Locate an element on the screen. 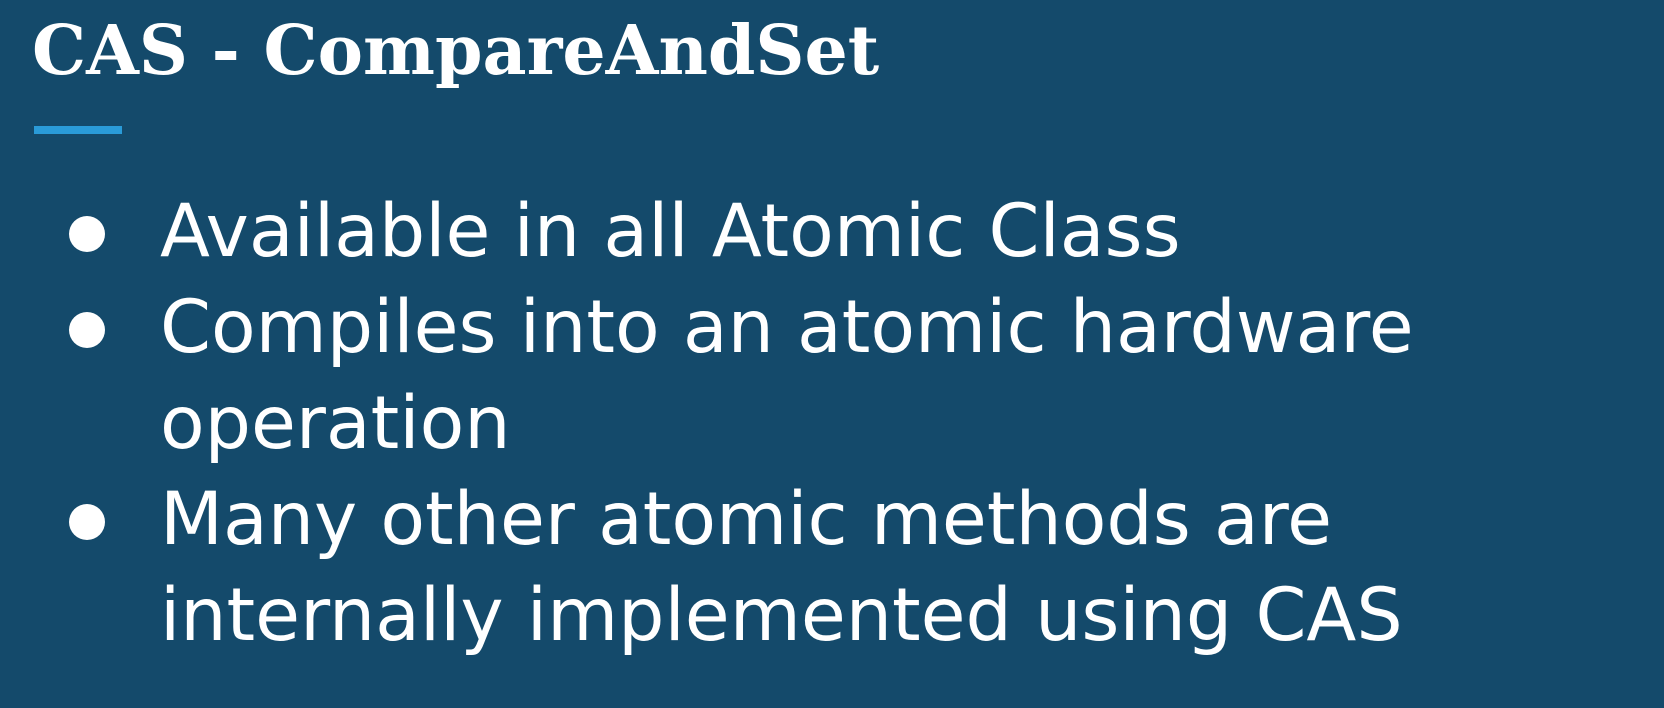 This screenshot has width=1664, height=708. bullet-line: Available in all Atomic Class is located at coordinates (670, 231).